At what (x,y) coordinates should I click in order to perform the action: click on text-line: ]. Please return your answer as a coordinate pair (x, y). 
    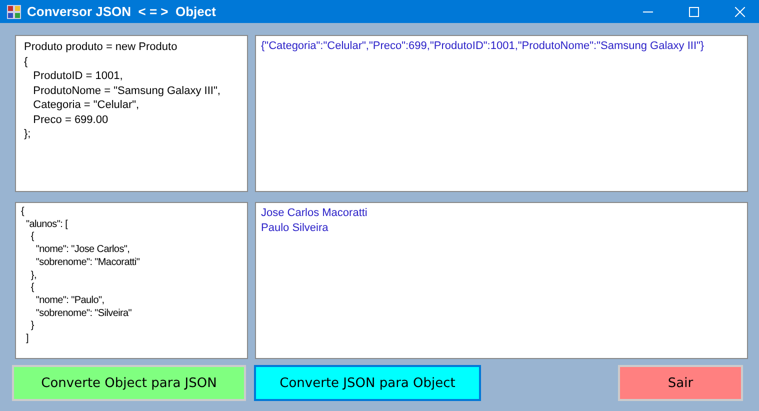
    Looking at the image, I should click on (27, 339).